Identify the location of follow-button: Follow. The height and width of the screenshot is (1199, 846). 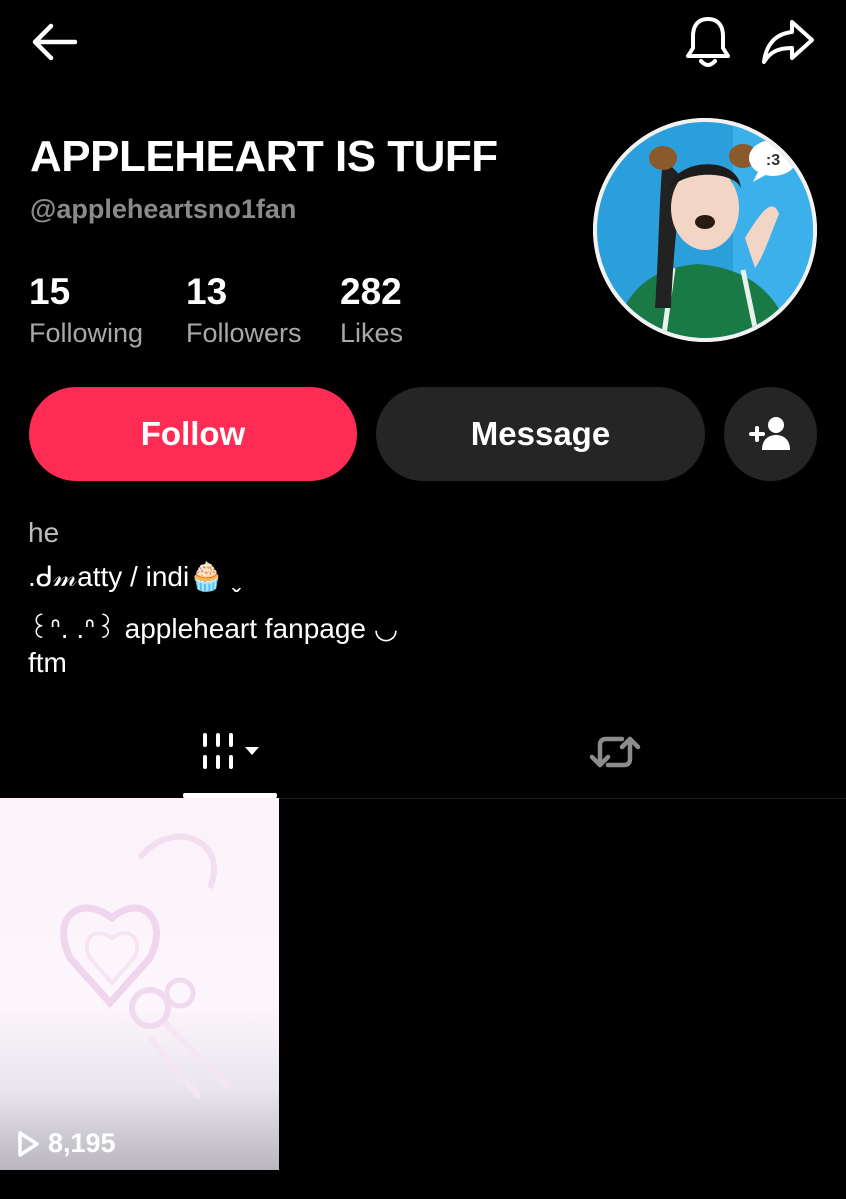
(193, 434).